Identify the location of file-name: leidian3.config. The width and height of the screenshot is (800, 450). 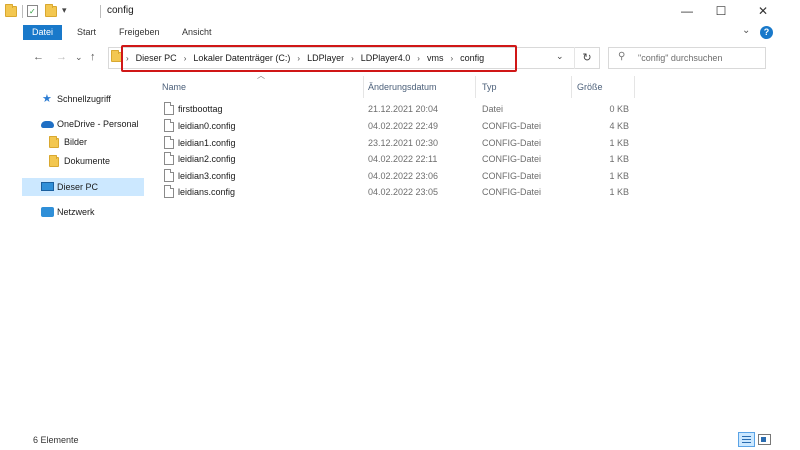
(207, 176).